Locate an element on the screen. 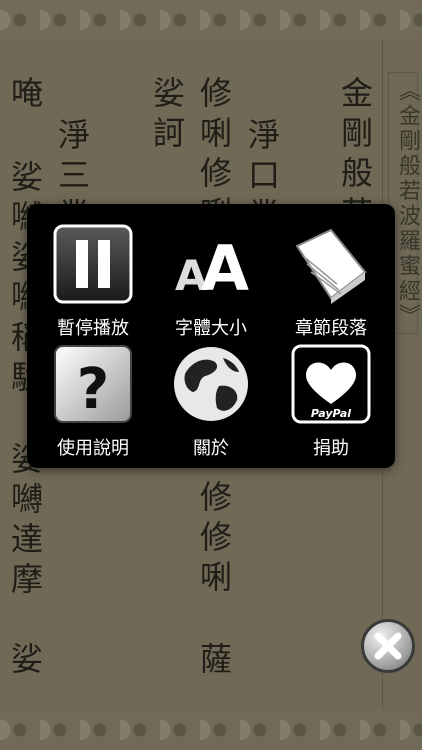 The height and width of the screenshot is (750, 422). pause-button: 暫停播放 is located at coordinates (93, 282).